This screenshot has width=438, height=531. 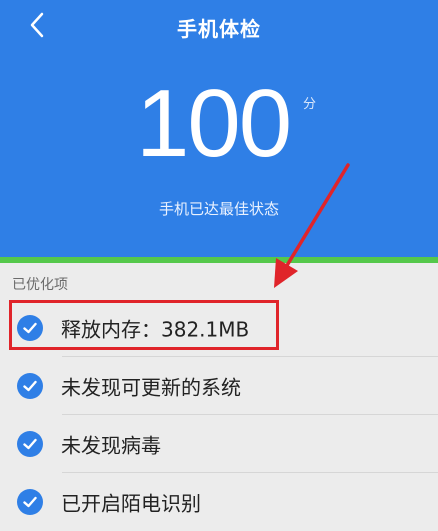 I want to click on list-item-label: 未发现病毒, so click(x=111, y=445).